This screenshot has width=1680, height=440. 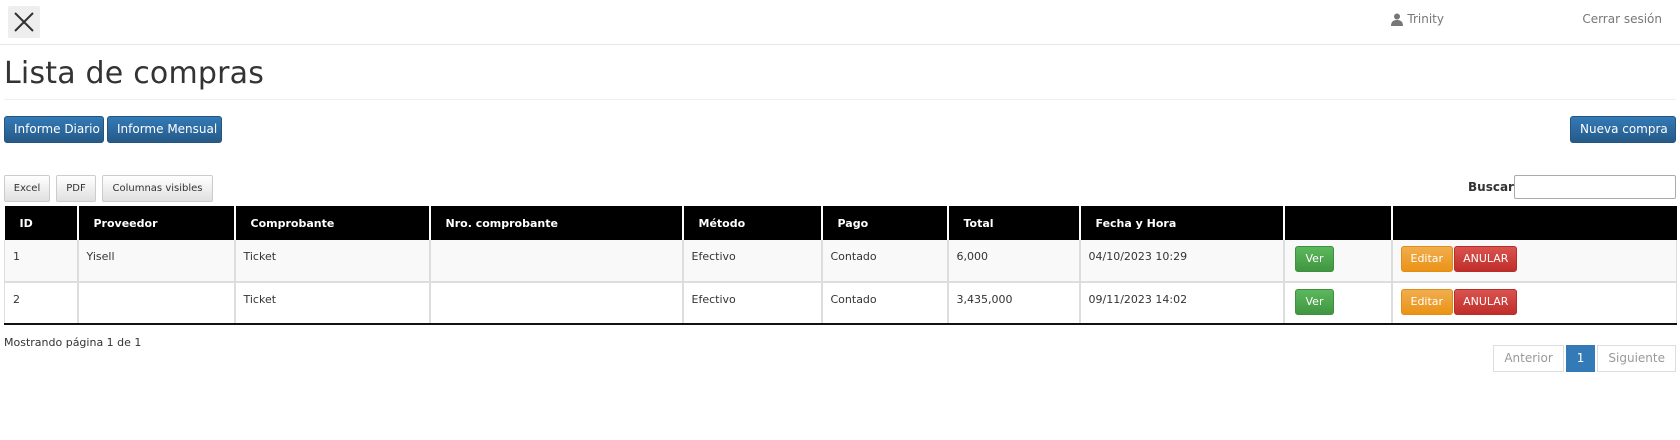 I want to click on cell-proveedor, so click(x=156, y=303).